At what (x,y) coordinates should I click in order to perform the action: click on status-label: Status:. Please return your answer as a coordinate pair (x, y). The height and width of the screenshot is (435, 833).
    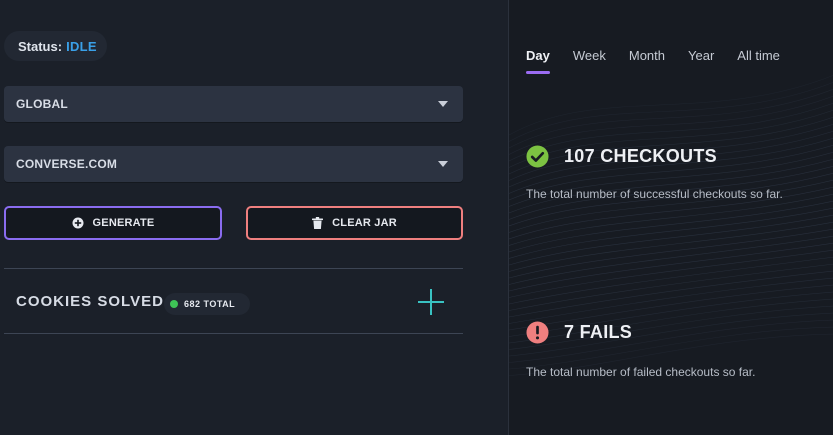
    Looking at the image, I should click on (40, 46).